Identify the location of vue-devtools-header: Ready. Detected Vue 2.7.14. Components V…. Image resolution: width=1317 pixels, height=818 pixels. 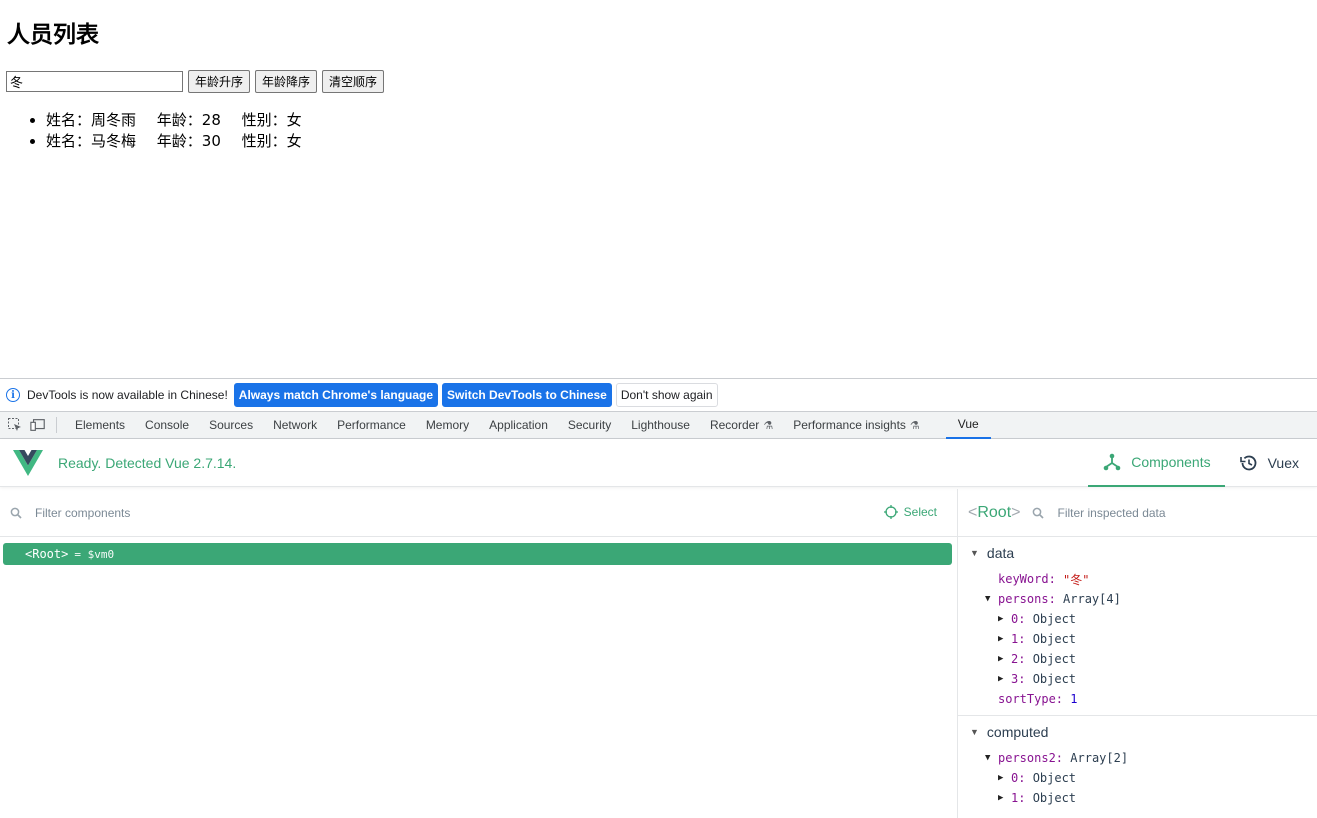
(658, 463).